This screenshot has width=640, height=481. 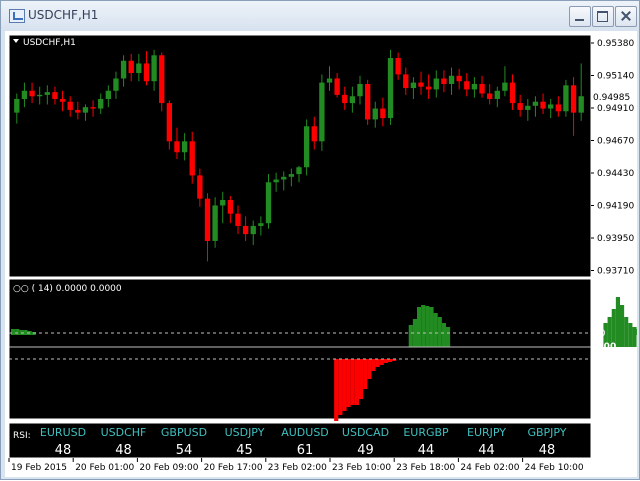 I want to click on indicator-scale-minus-90: -90, so click(x=601, y=360).